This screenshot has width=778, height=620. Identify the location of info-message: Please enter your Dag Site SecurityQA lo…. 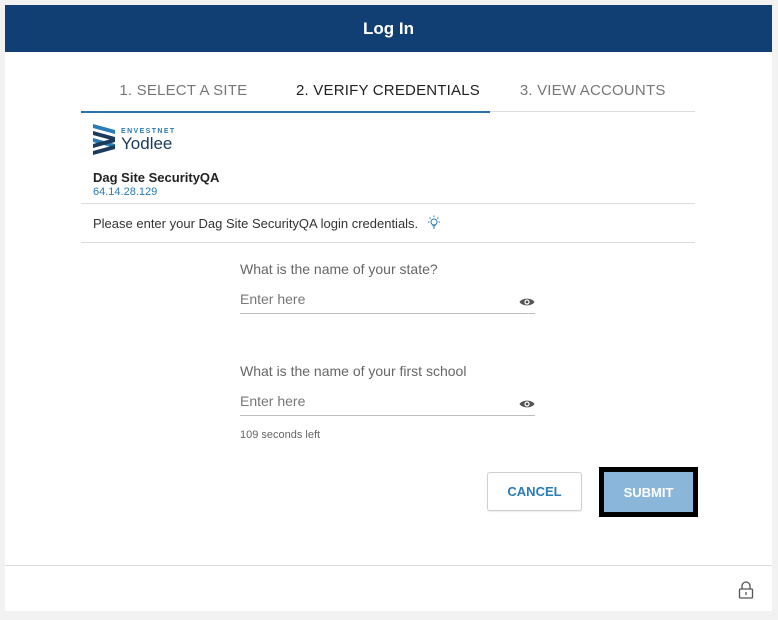
(256, 223).